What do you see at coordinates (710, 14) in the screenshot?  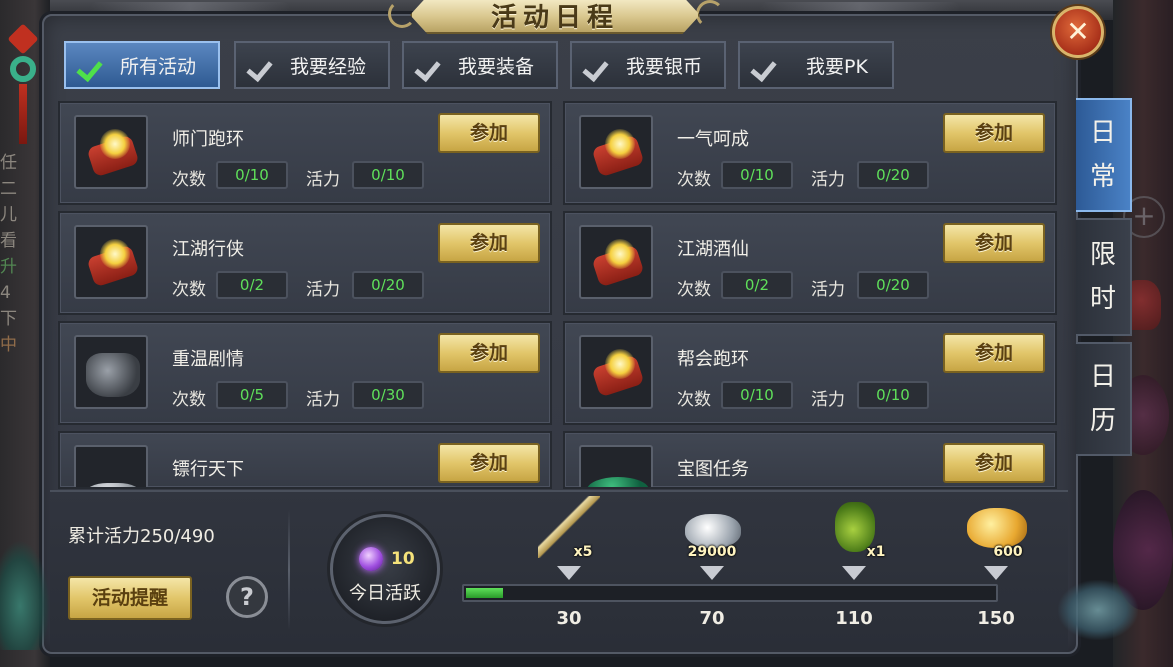 I see `title-curl-right-icon` at bounding box center [710, 14].